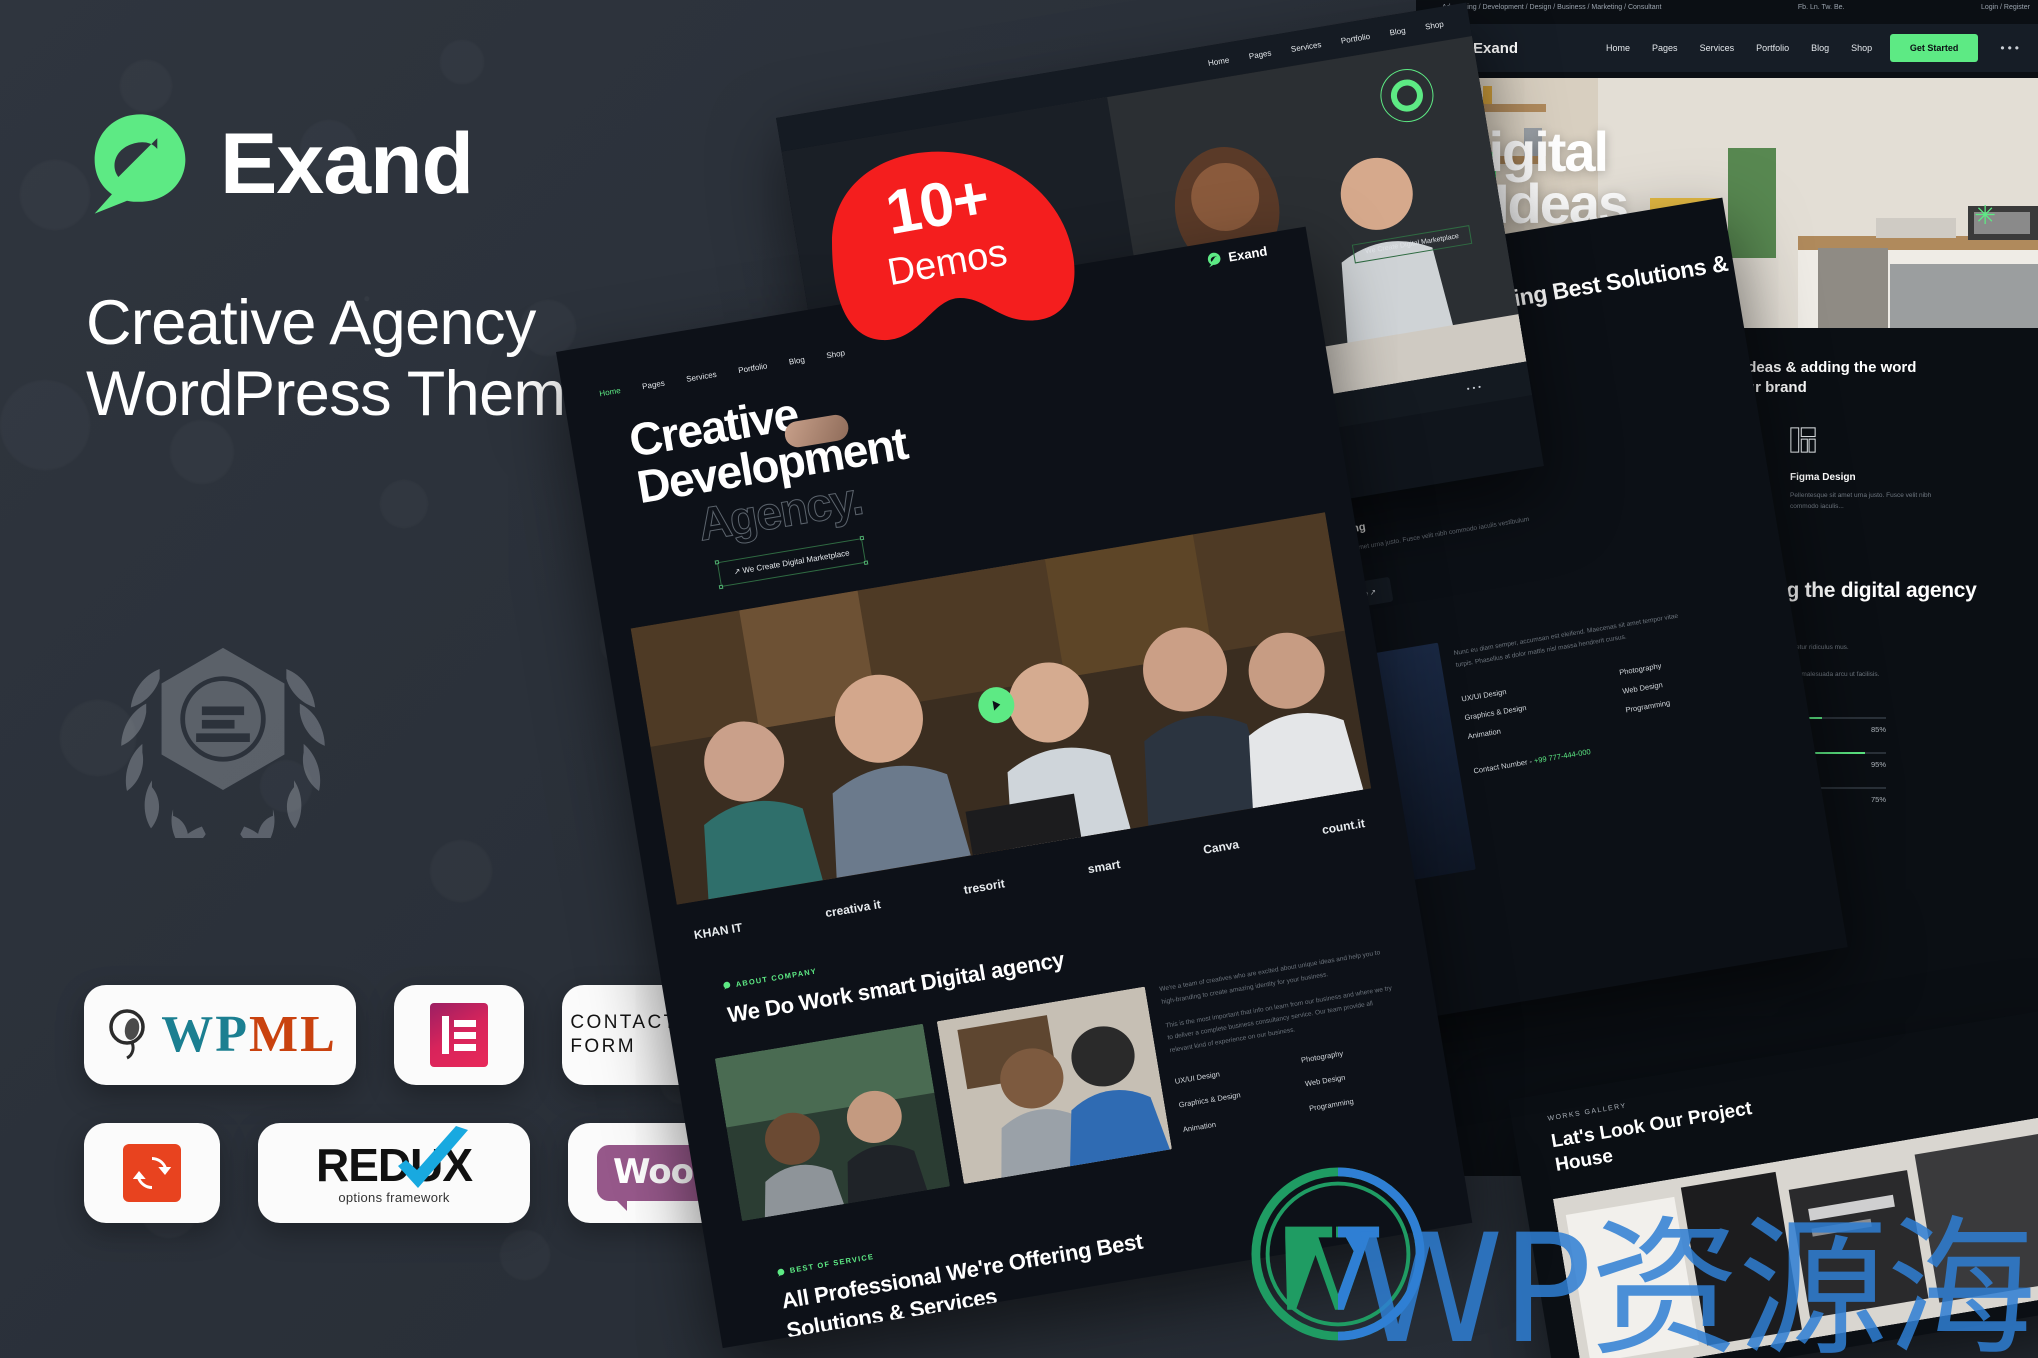  I want to click on mockC-contact-label: Contact Number -, so click(1502, 766).